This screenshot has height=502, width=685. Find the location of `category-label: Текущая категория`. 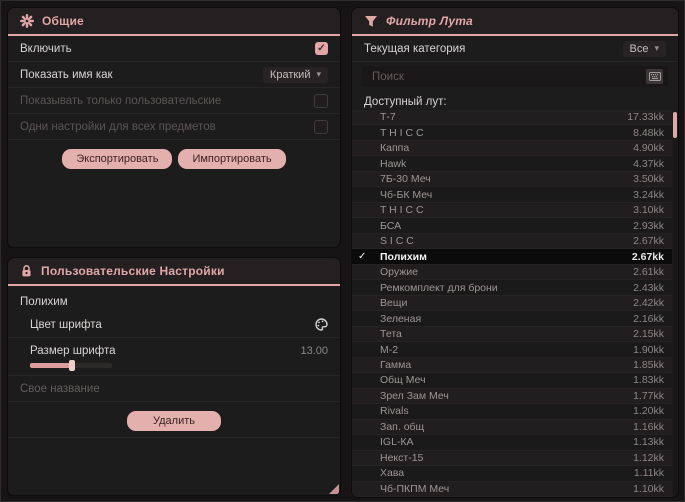

category-label: Текущая категория is located at coordinates (415, 48).